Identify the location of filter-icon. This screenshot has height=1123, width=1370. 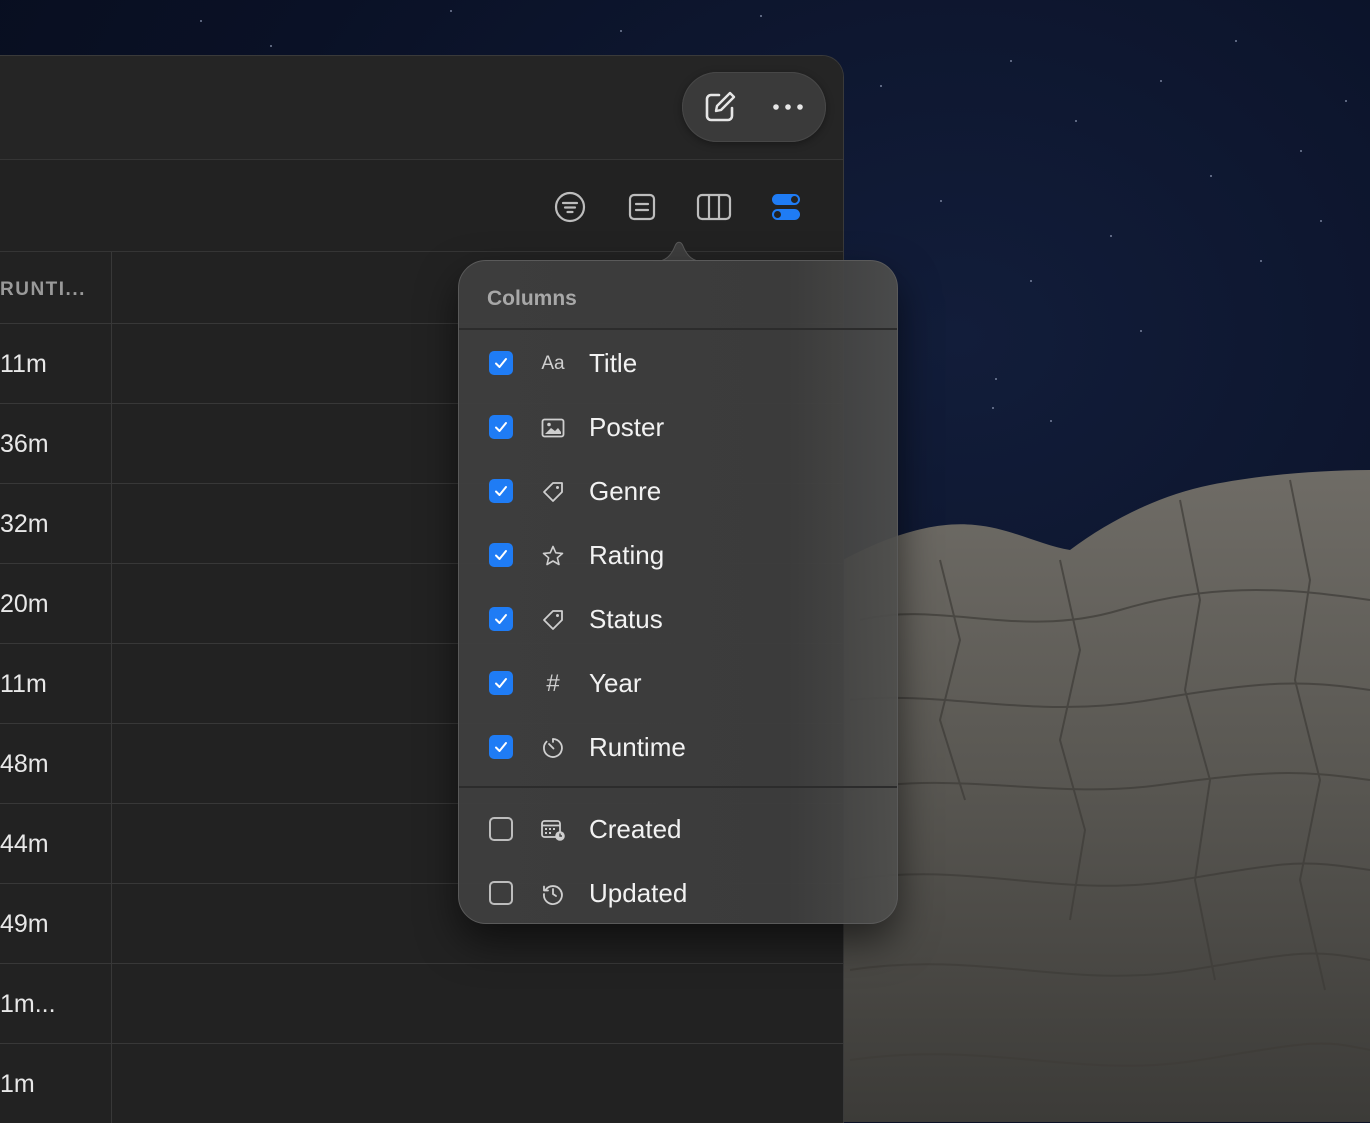
(570, 207).